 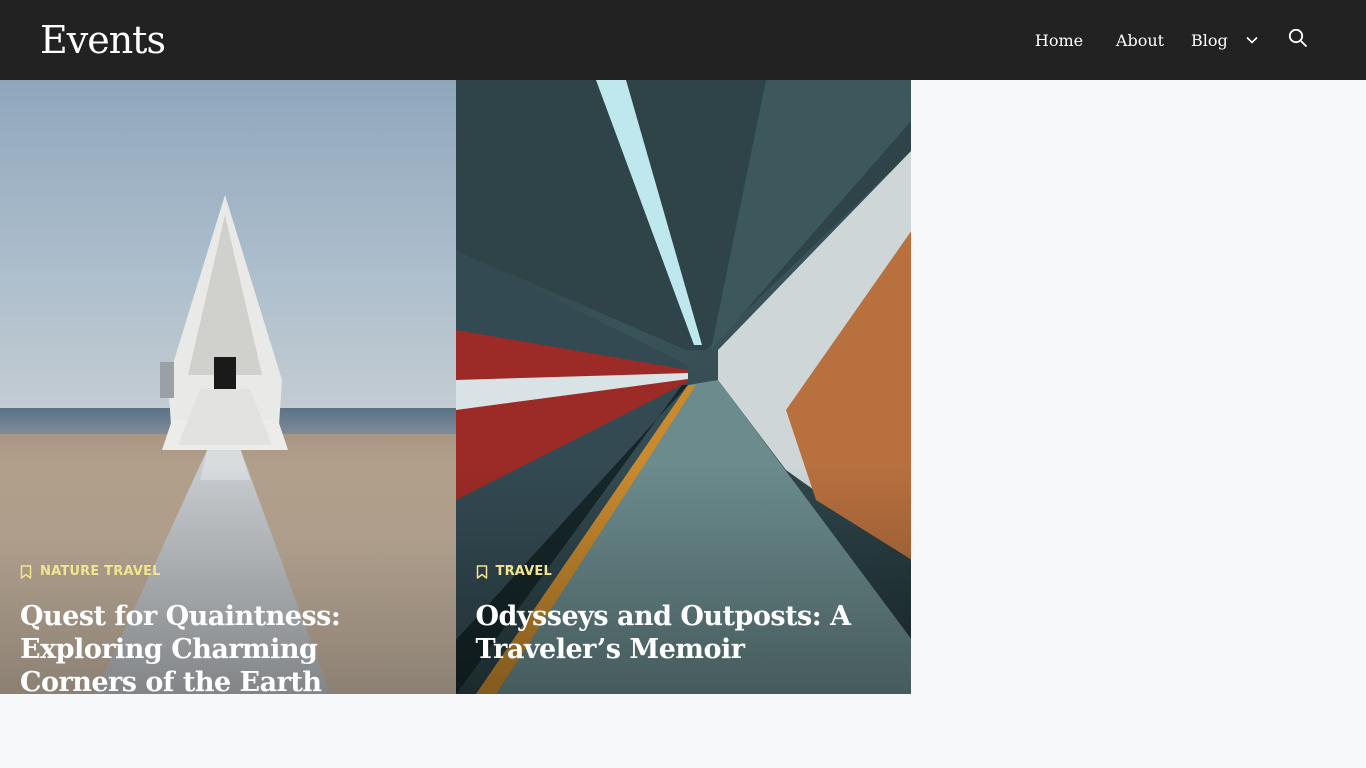 I want to click on site-header: Events Home About Blog, so click(x=683, y=40).